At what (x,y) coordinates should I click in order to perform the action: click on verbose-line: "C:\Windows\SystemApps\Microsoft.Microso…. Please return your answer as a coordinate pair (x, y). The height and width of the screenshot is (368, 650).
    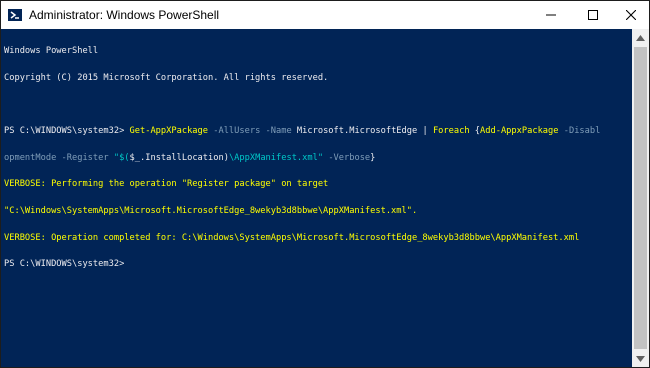
    Looking at the image, I should click on (211, 211).